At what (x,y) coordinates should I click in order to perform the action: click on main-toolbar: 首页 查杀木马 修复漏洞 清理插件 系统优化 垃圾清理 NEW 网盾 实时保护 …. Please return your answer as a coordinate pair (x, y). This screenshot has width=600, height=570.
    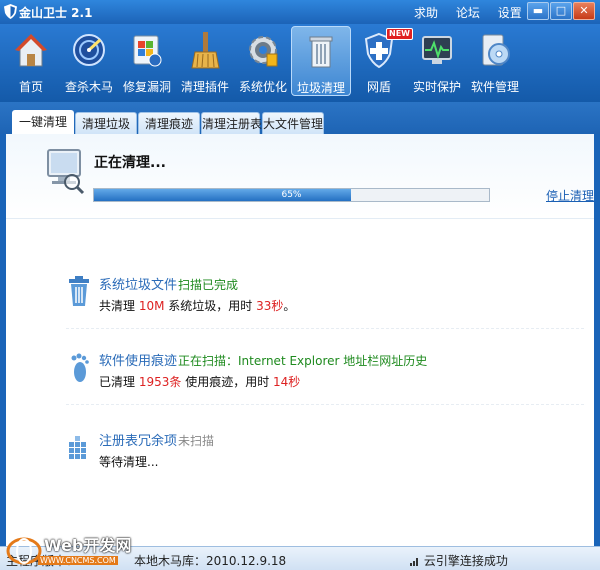
    Looking at the image, I should click on (300, 63).